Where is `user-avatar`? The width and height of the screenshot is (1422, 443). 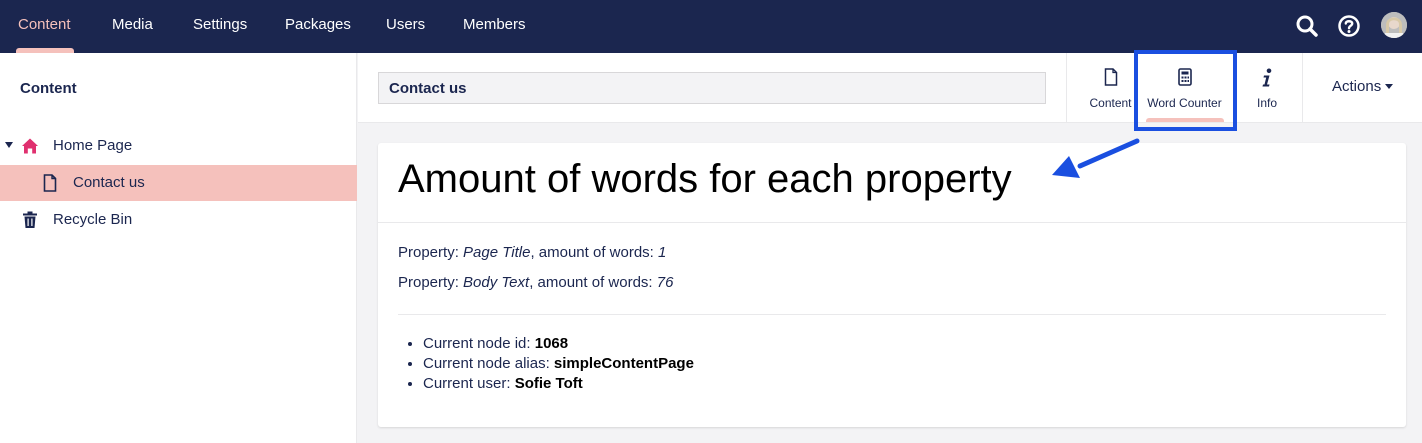 user-avatar is located at coordinates (1394, 25).